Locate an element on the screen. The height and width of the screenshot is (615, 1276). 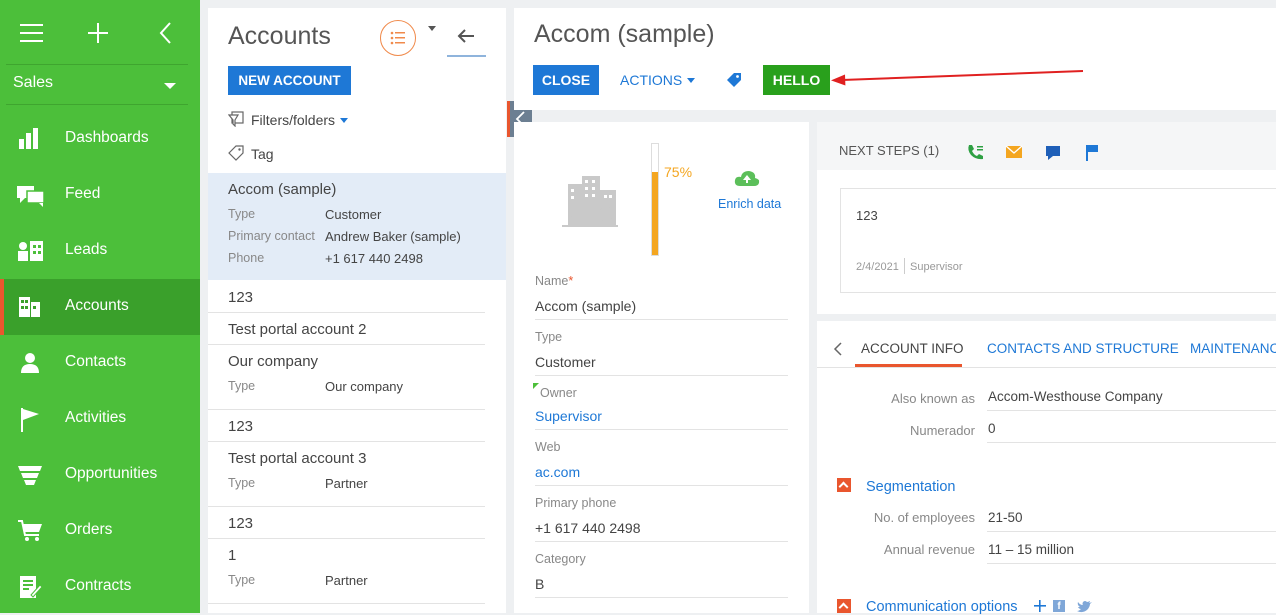
sidebar-item-opportunities: Opportunities is located at coordinates (100, 475).